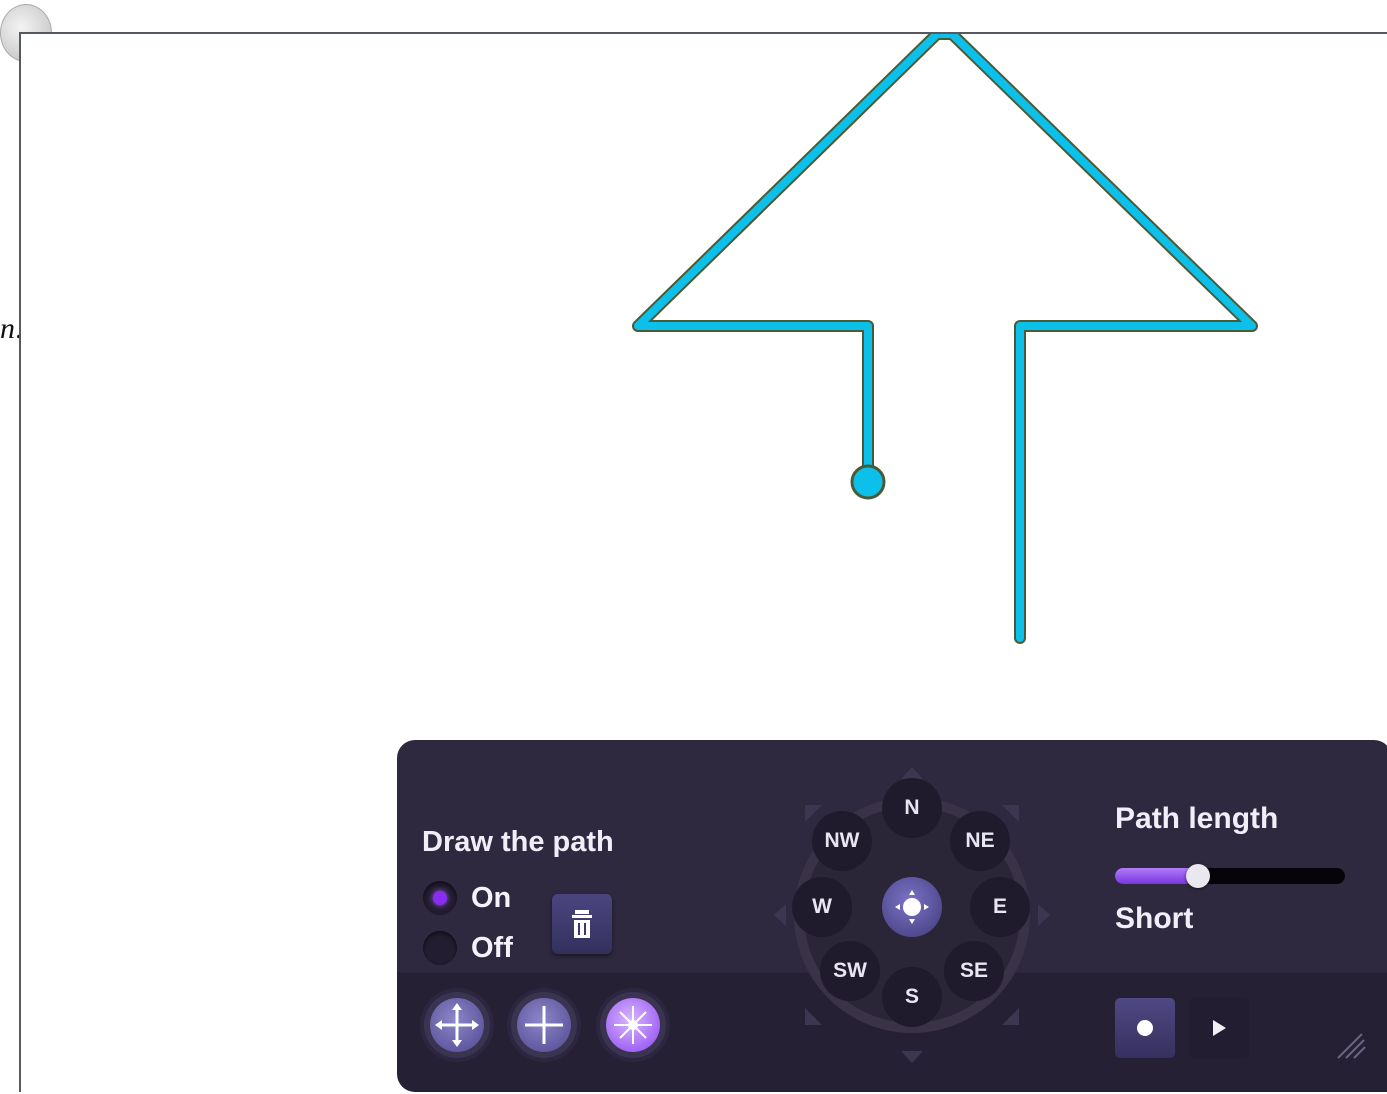 The height and width of the screenshot is (1094, 1387). What do you see at coordinates (822, 907) in the screenshot?
I see `compass-w-button: W` at bounding box center [822, 907].